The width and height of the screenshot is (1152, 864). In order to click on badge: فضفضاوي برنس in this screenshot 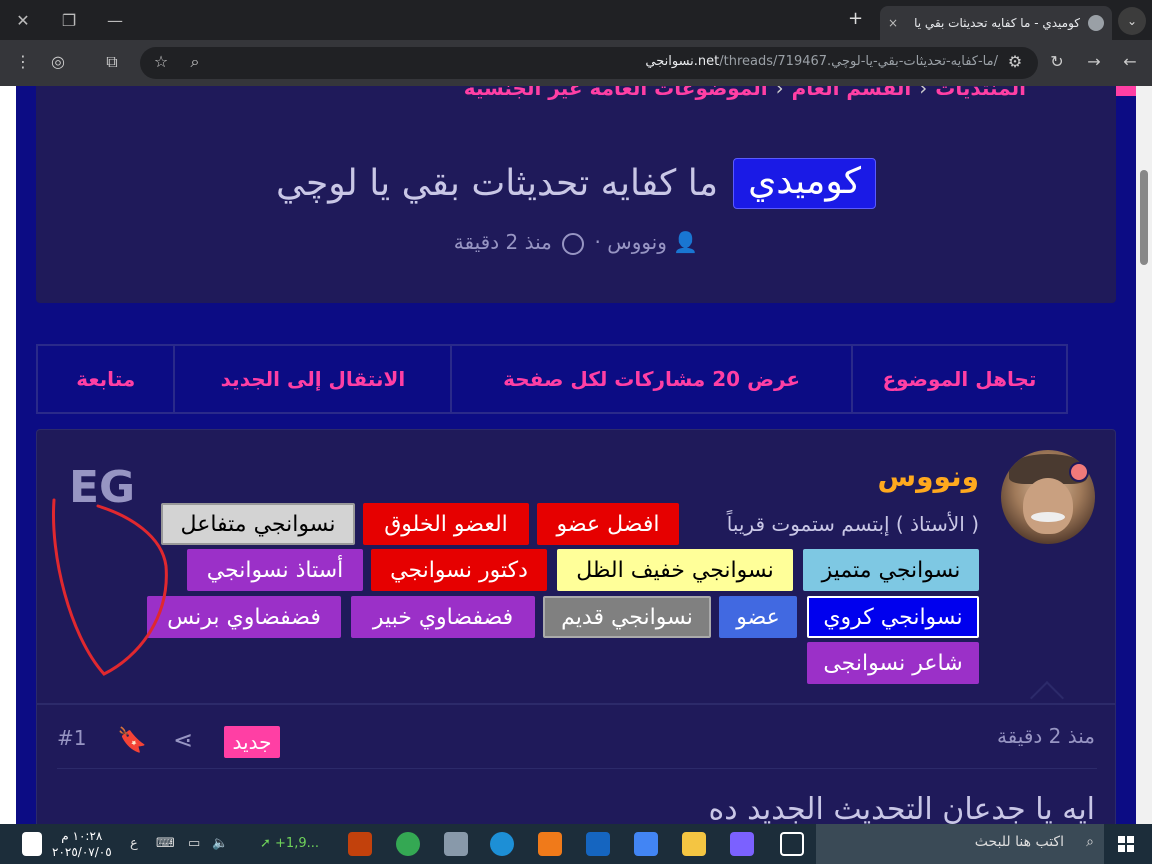, I will do `click(244, 617)`.